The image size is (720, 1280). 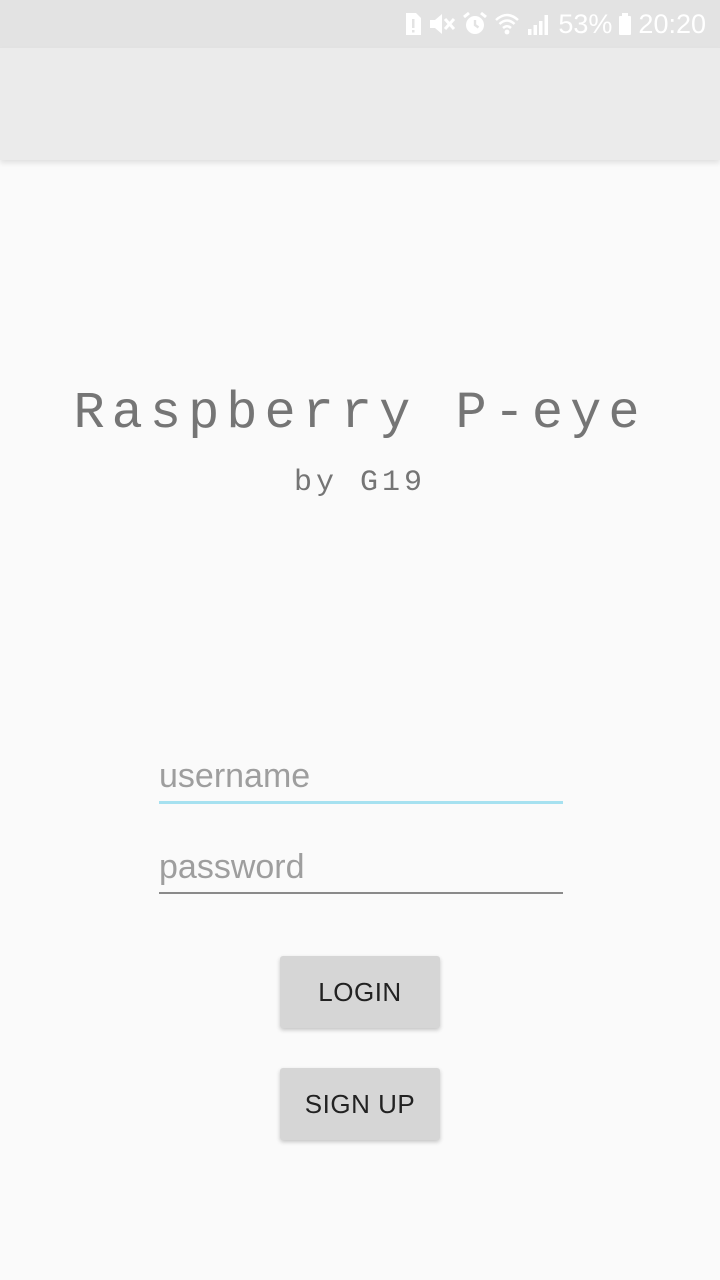 I want to click on login-button: LOGIN, so click(x=360, y=992).